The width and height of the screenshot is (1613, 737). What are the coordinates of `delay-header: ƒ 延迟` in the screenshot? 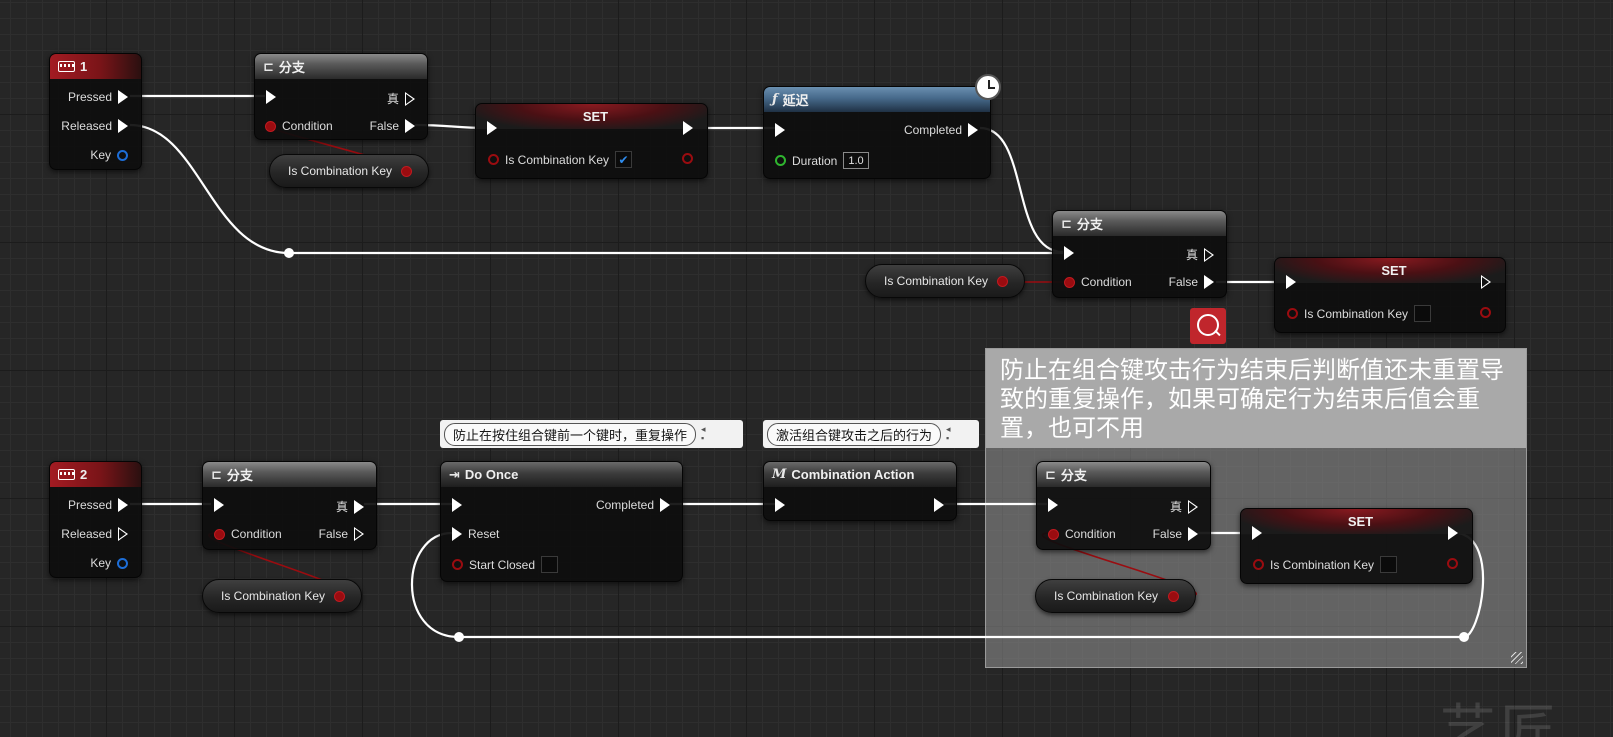 It's located at (877, 99).